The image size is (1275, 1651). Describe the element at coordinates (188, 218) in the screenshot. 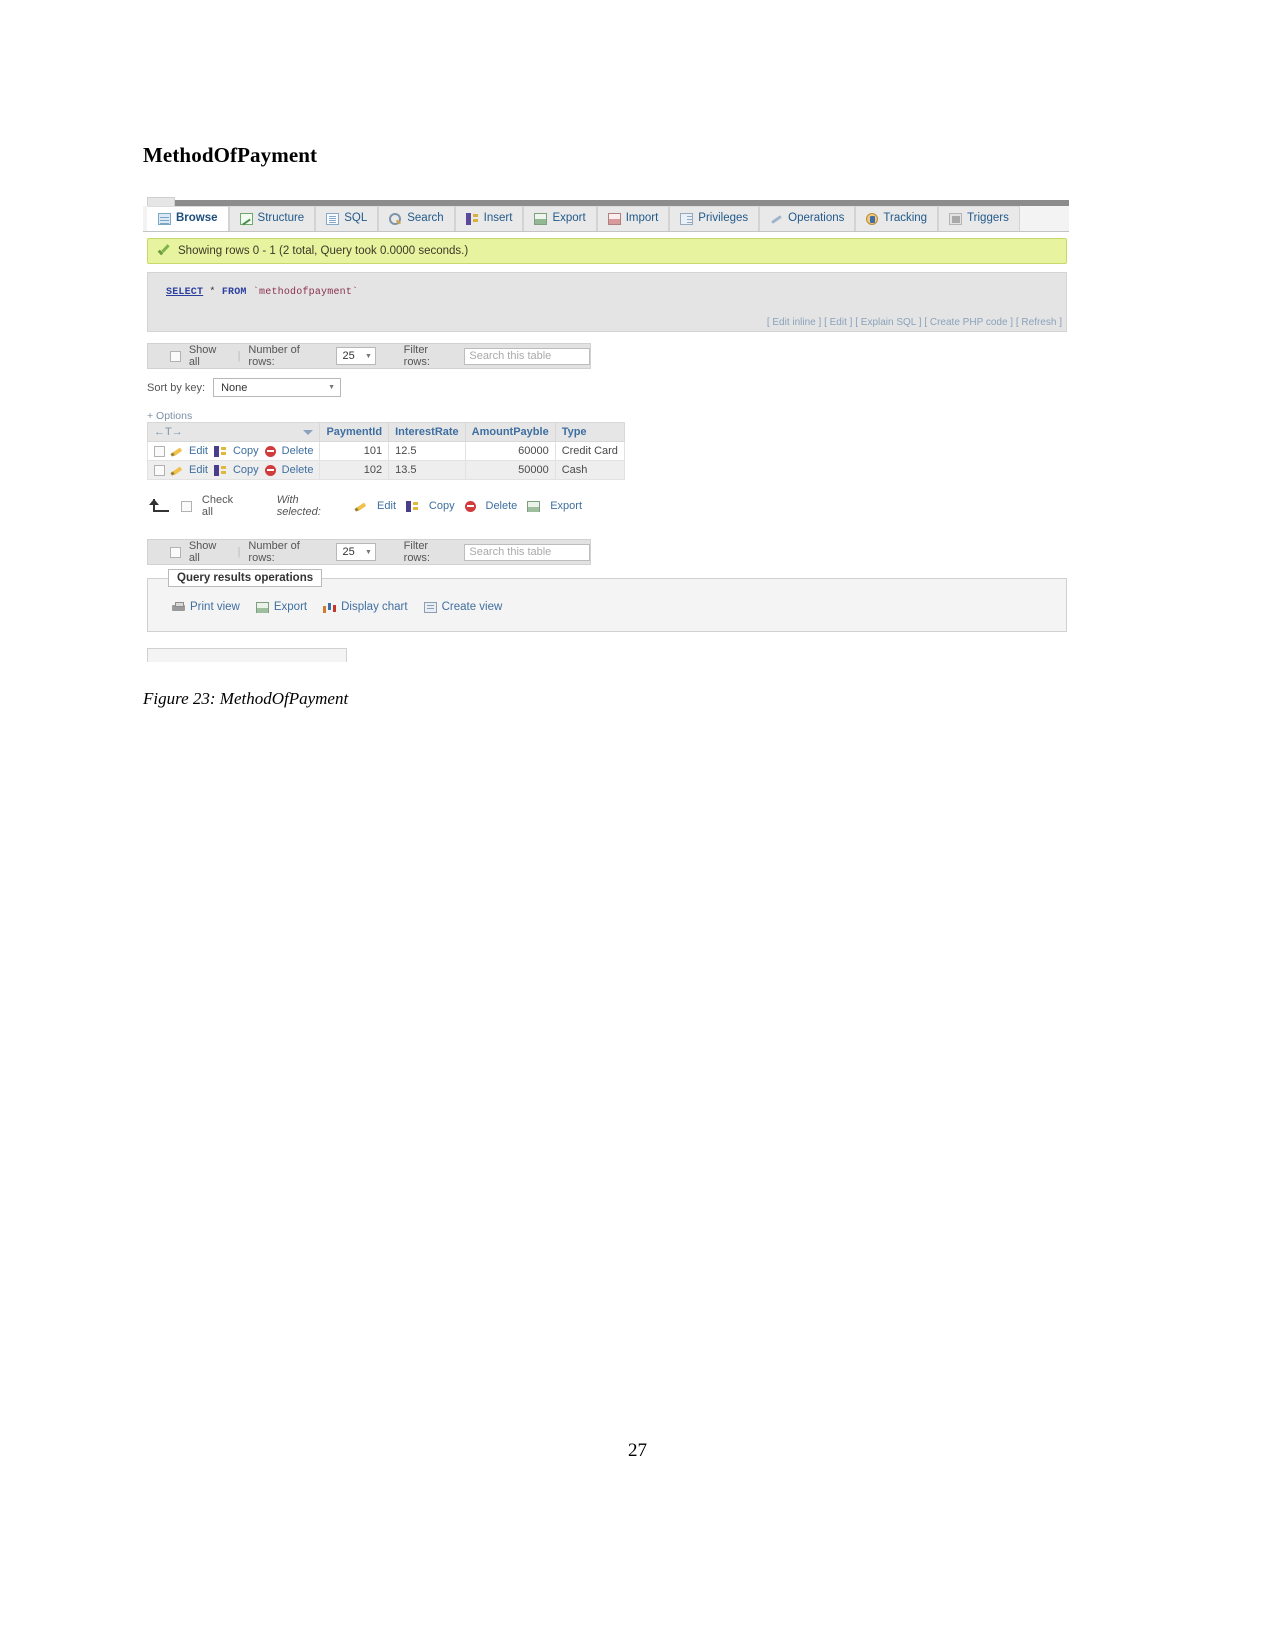

I see `tab-browse: Browse` at that location.